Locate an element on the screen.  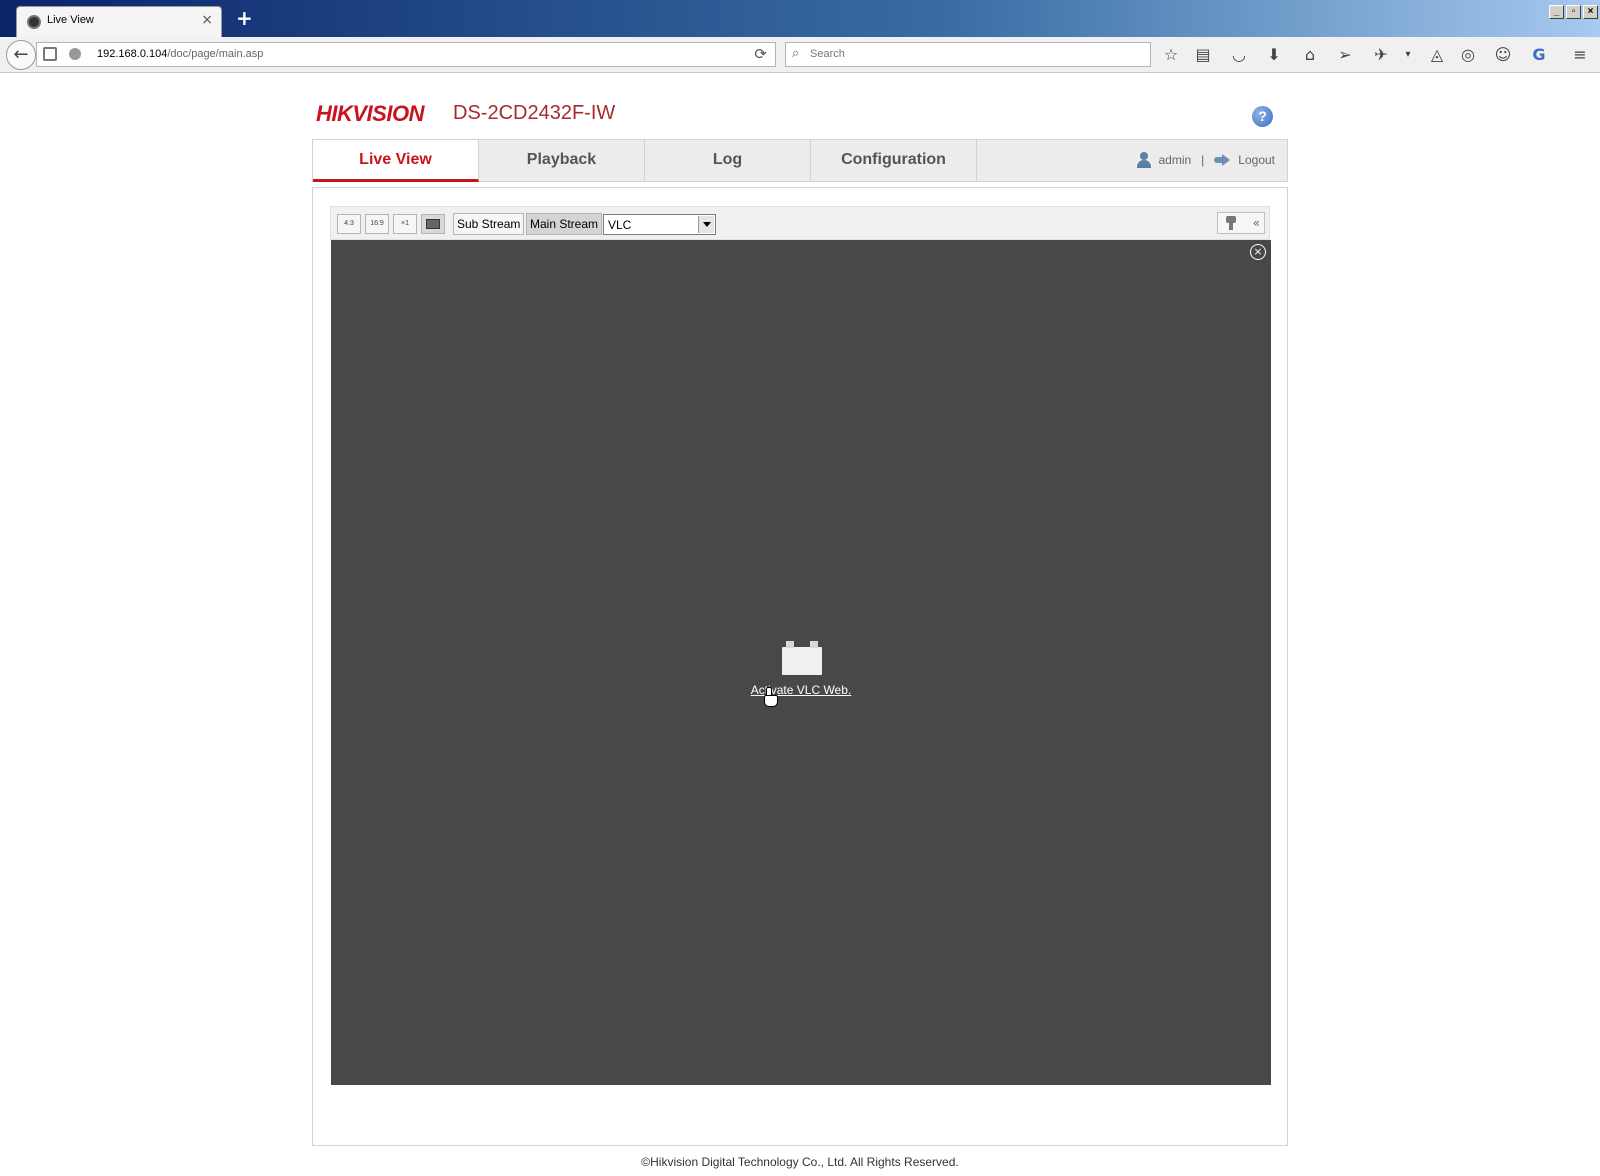
url-text: 192.168.0.104/doc/page/main.asp is located at coordinates (180, 54).